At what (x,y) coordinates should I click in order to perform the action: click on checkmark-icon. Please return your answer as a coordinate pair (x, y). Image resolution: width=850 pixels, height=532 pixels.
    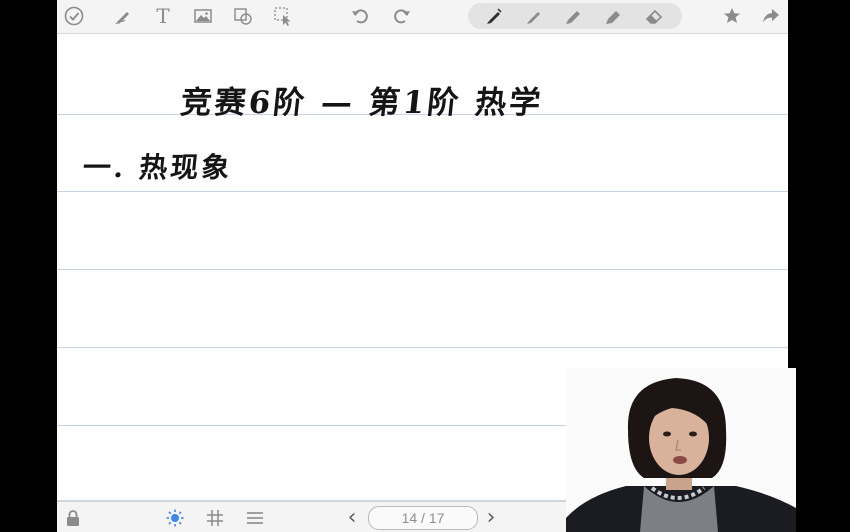
    Looking at the image, I should click on (74, 16).